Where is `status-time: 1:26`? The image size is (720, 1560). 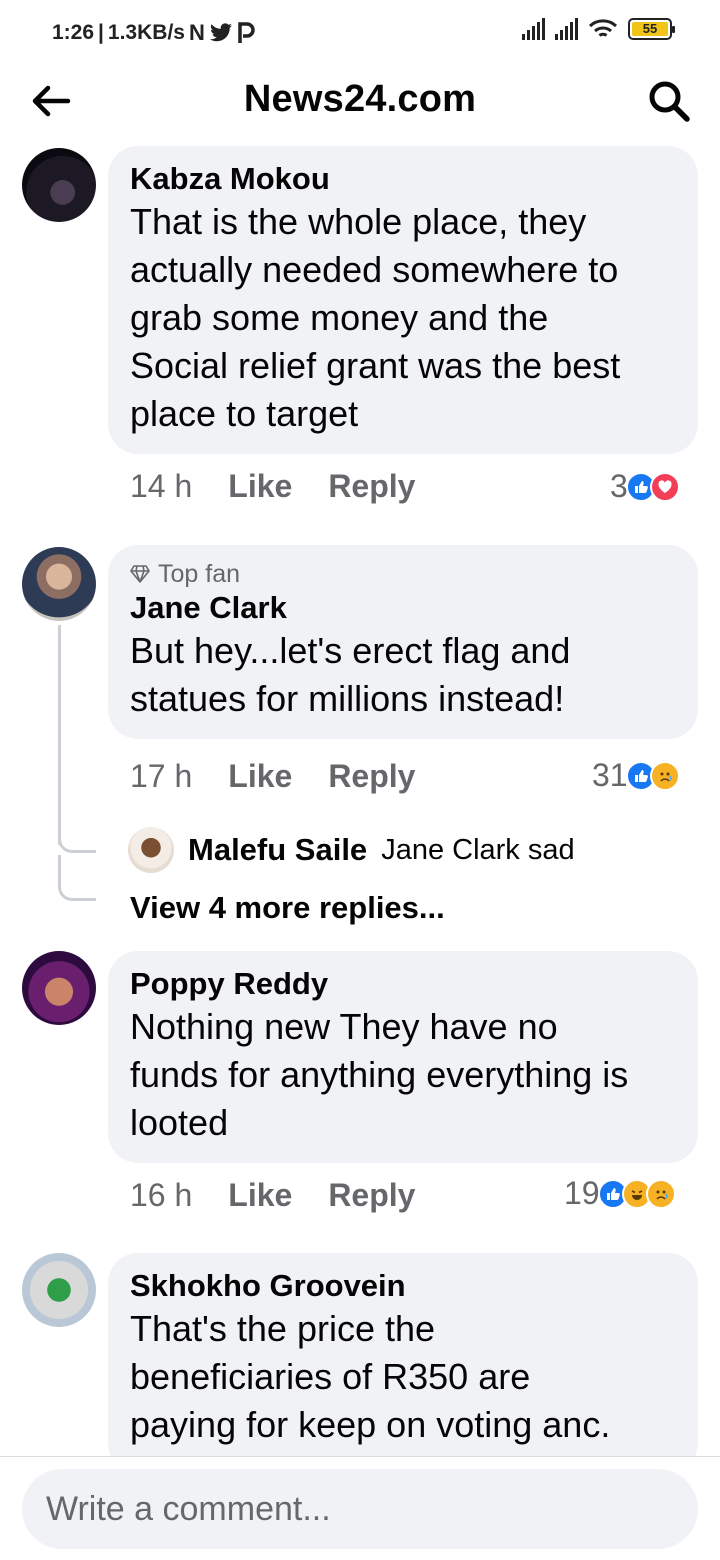 status-time: 1:26 is located at coordinates (73, 32).